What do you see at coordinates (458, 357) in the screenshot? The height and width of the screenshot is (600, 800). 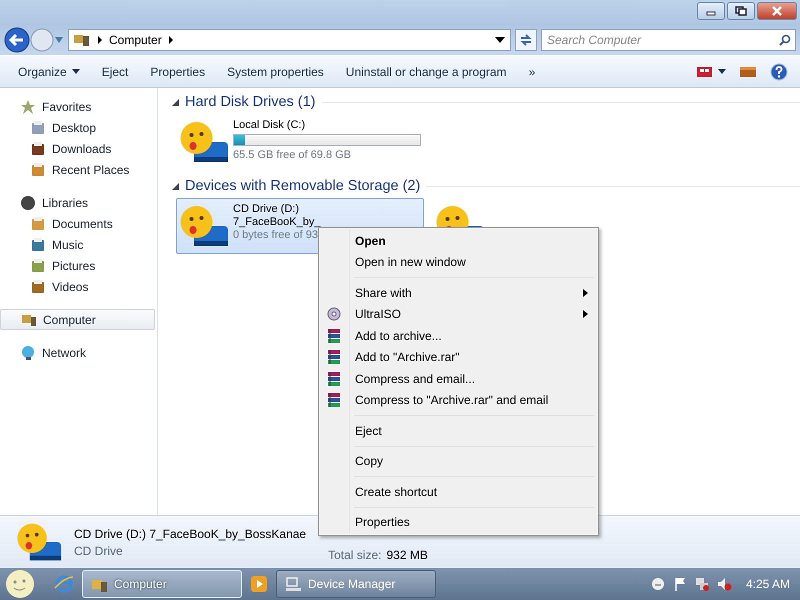 I see `menu-item: Add to "Archive.rar"` at bounding box center [458, 357].